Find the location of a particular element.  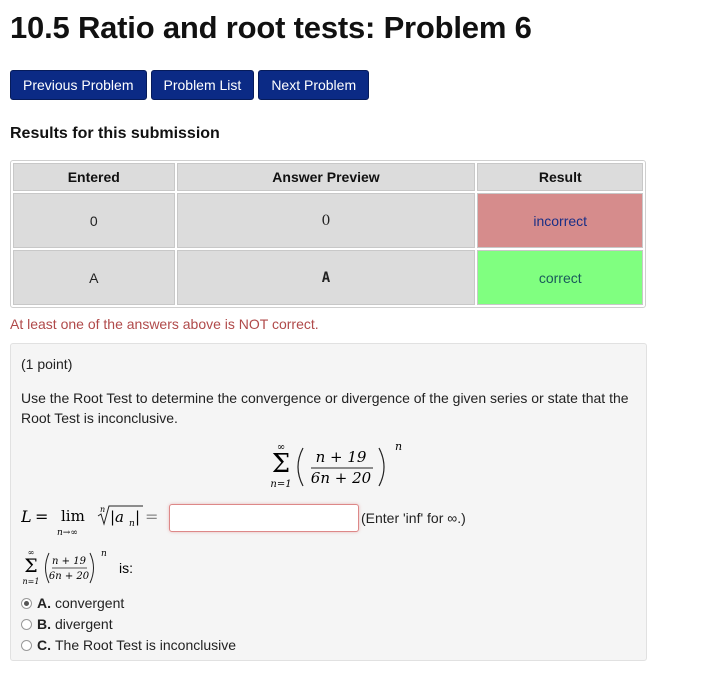

option-label: The Root Test is inconclusive is located at coordinates (146, 645).